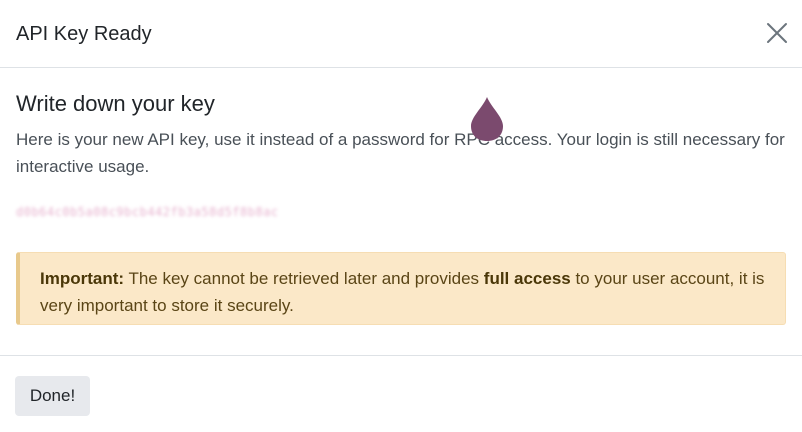 This screenshot has height=432, width=802. What do you see at coordinates (115, 103) in the screenshot?
I see `section-heading: Write down your key` at bounding box center [115, 103].